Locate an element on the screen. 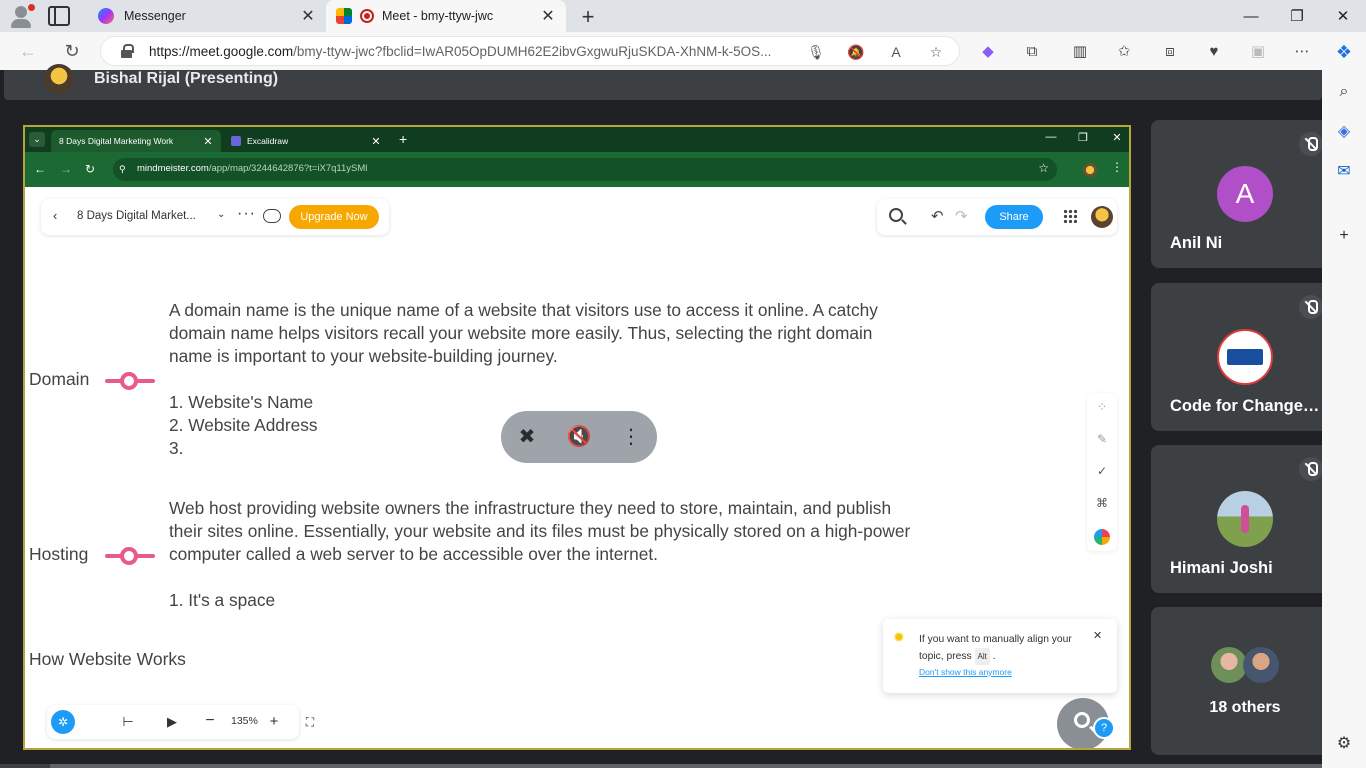 The height and width of the screenshot is (768, 1366). presenter-name: Bishal Rijal (Presenting) is located at coordinates (186, 78).